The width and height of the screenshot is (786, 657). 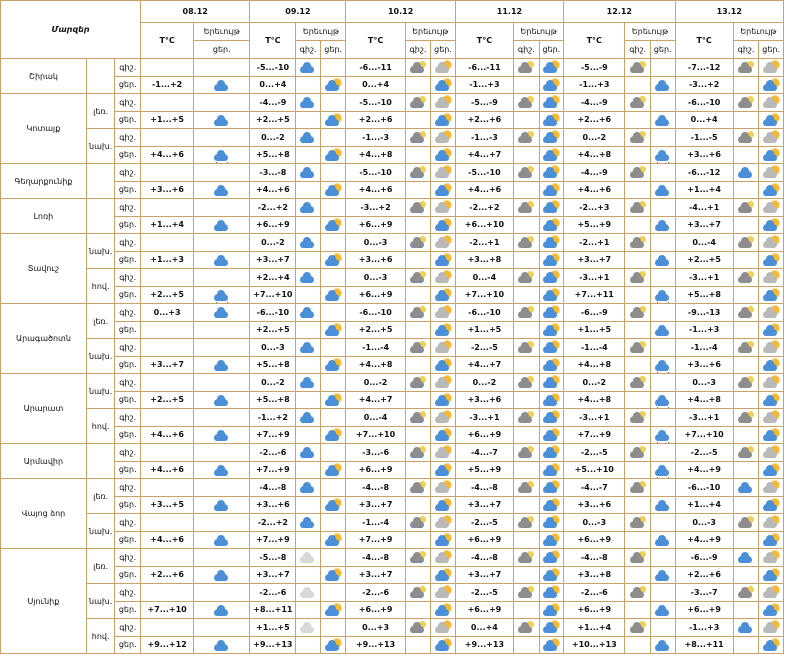 What do you see at coordinates (273, 382) in the screenshot?
I see `temperature-cell: 0...-2` at bounding box center [273, 382].